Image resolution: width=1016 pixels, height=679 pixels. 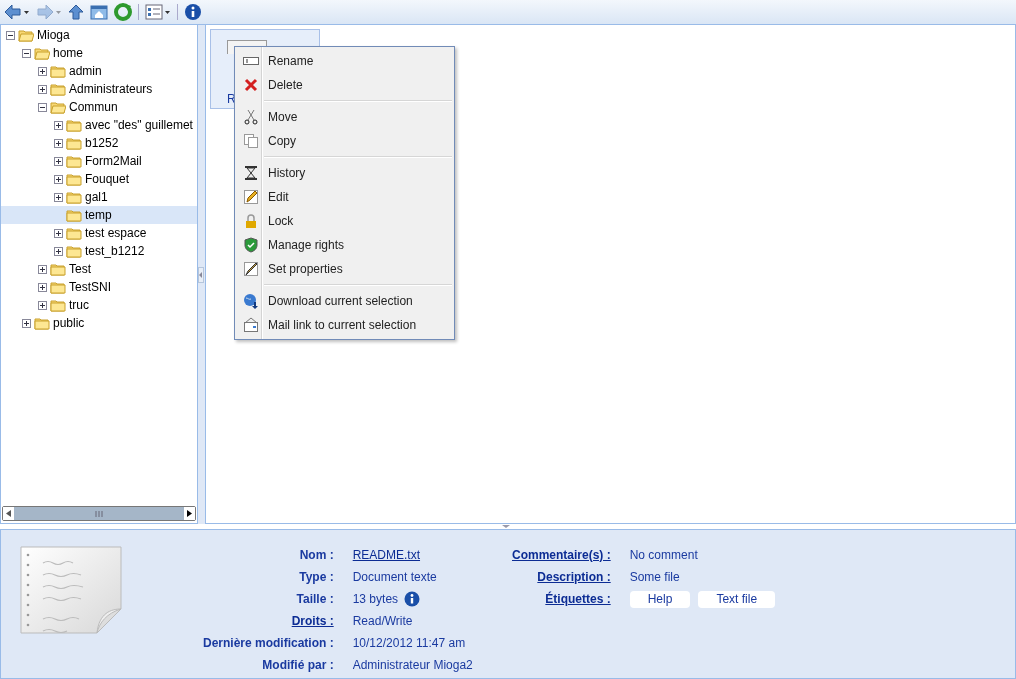 I want to click on padlock-icon, so click(x=251, y=221).